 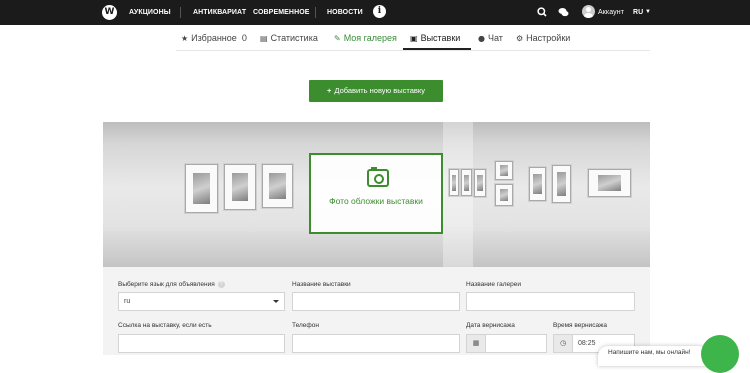 I want to click on exhibition-name-input, so click(x=376, y=301).